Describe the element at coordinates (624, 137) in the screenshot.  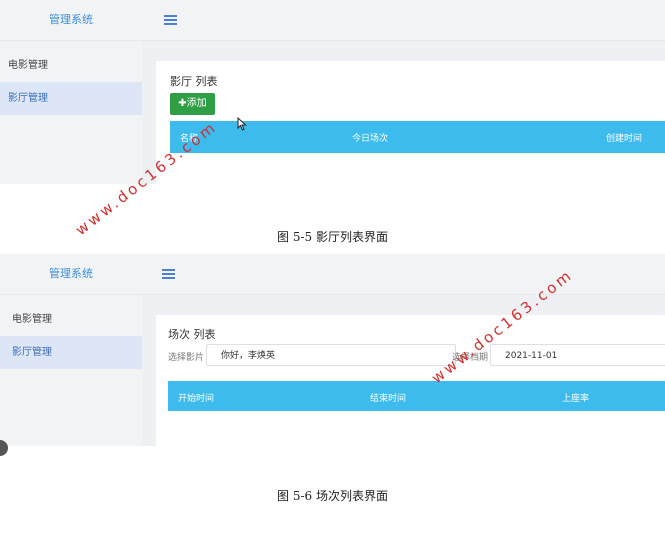
I see `column-header-created-time: 创建时间` at that location.